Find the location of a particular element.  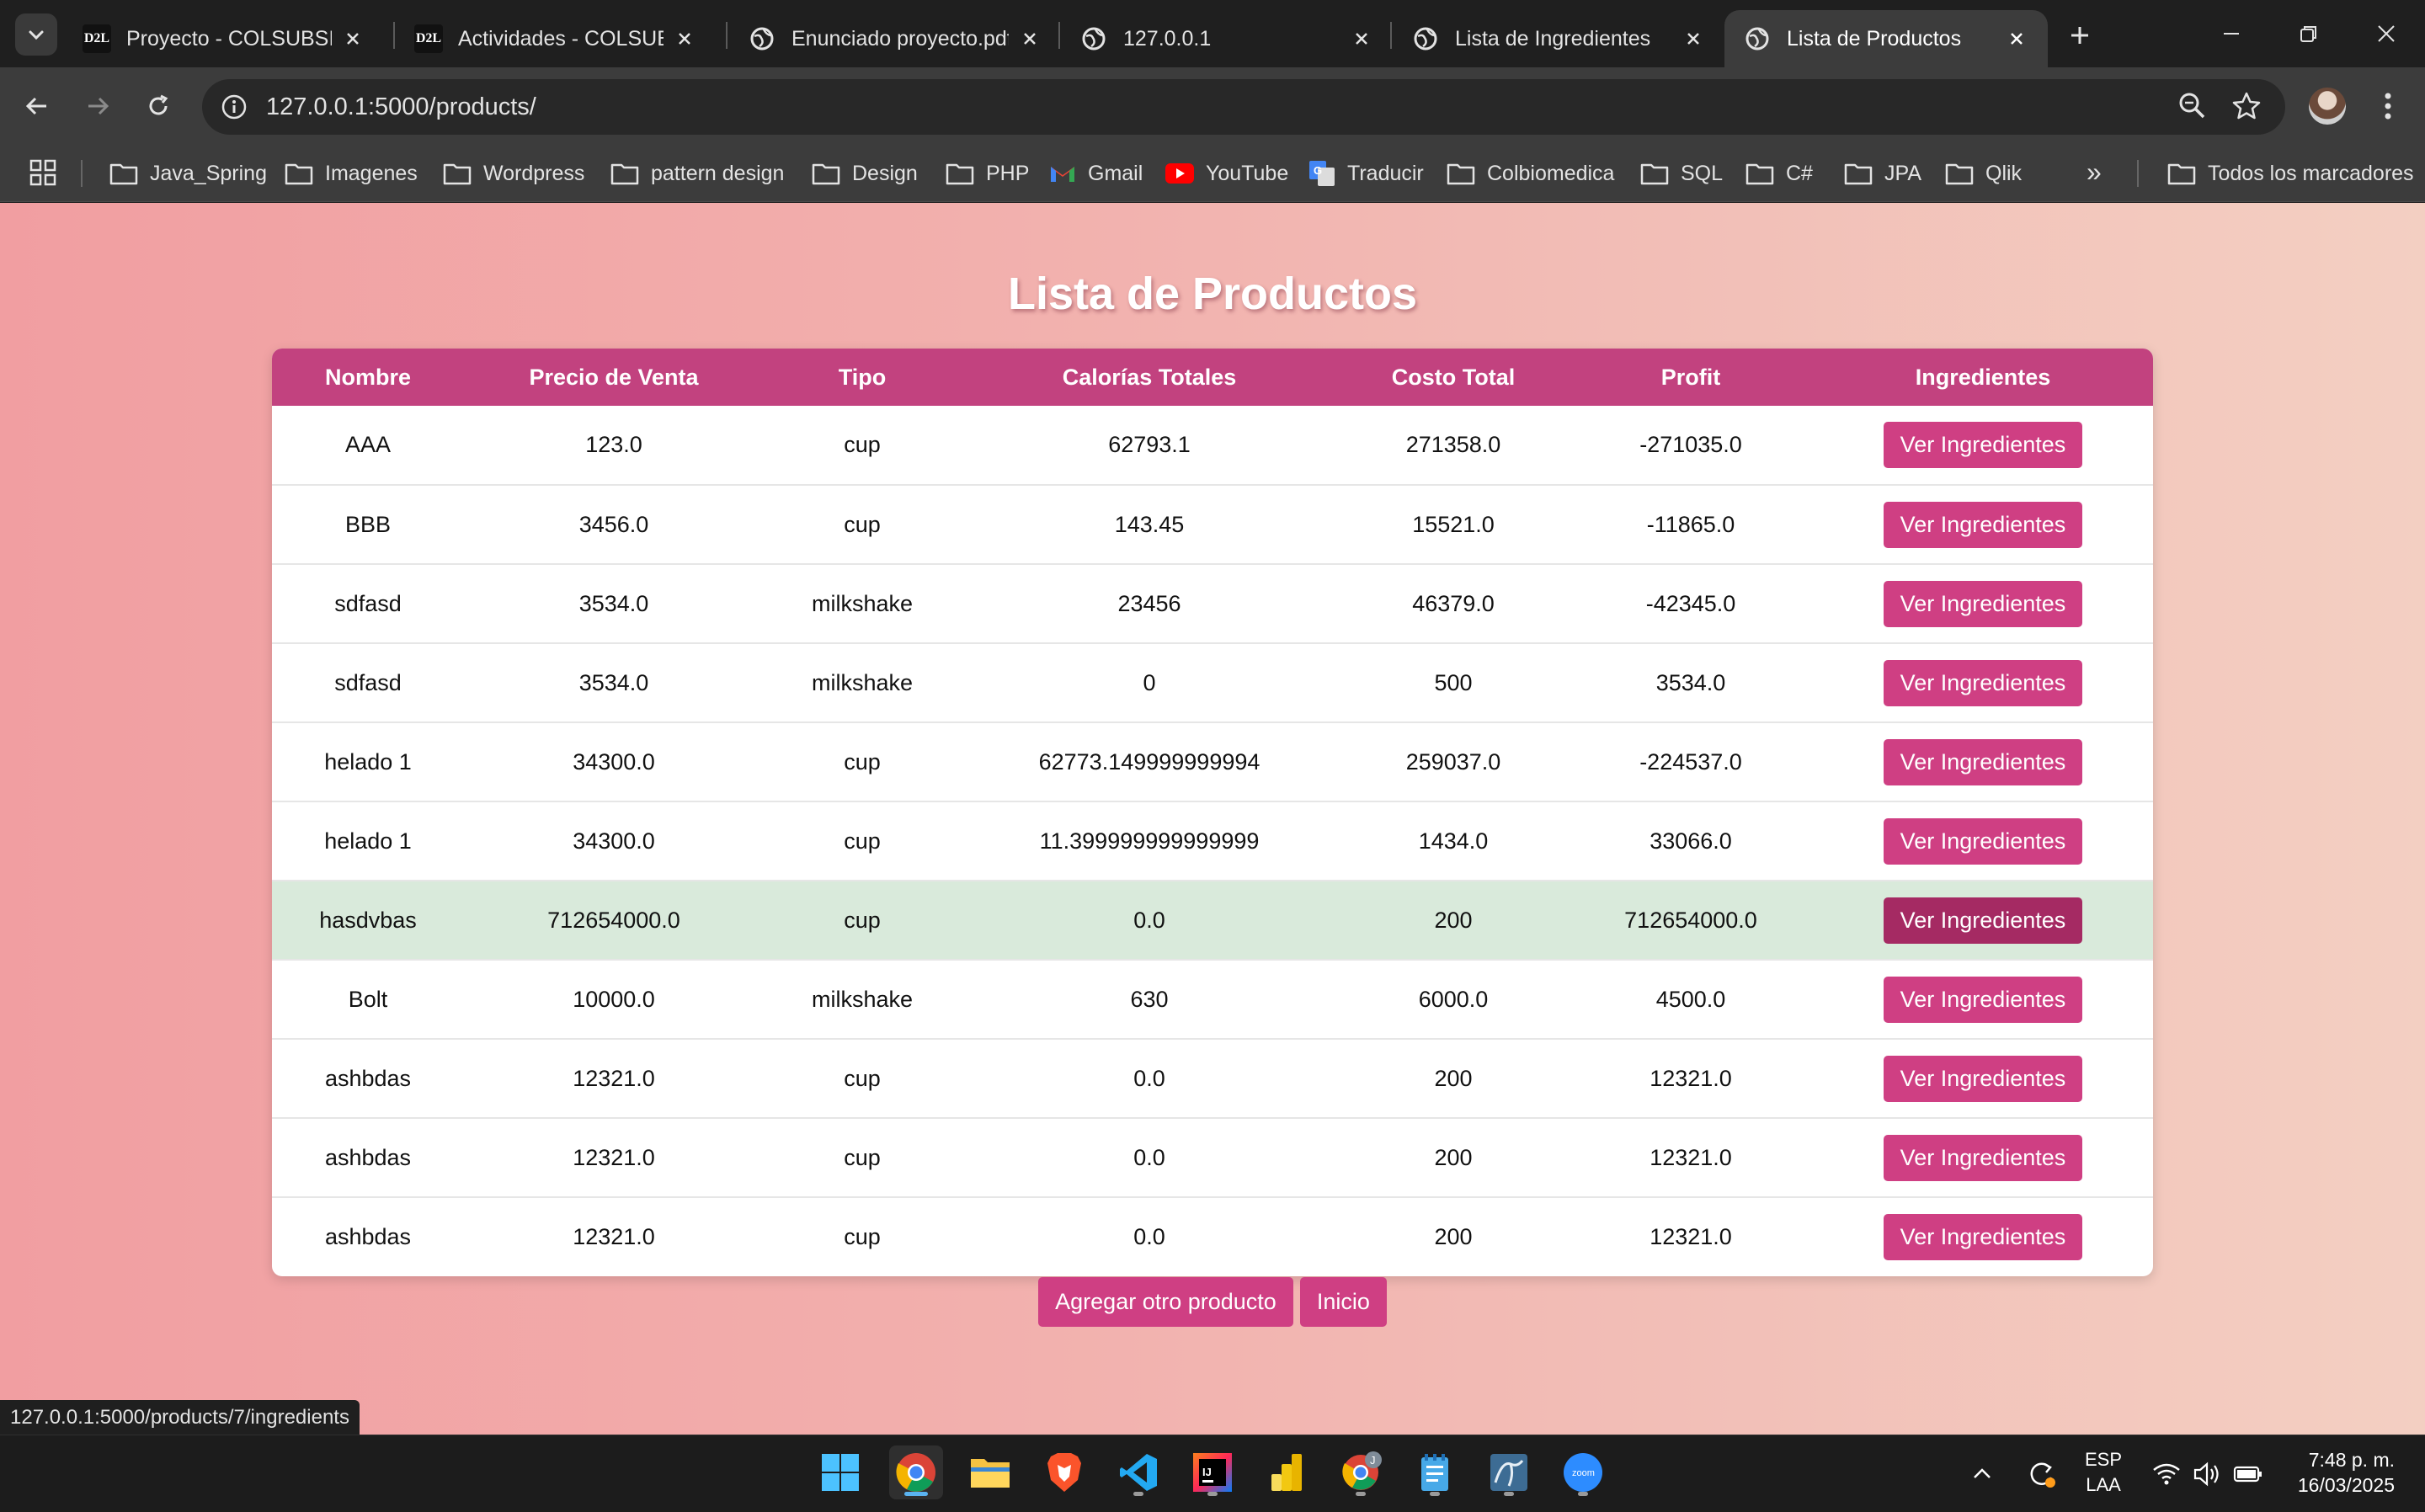

back-button is located at coordinates (37, 106).